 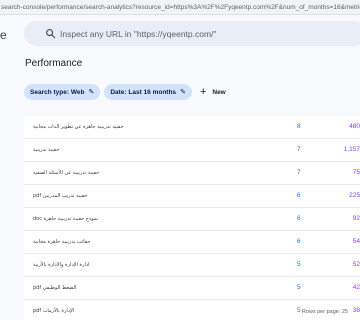 I want to click on table-row: الضغط الوظيفي pdf 5 42, so click(x=192, y=288).